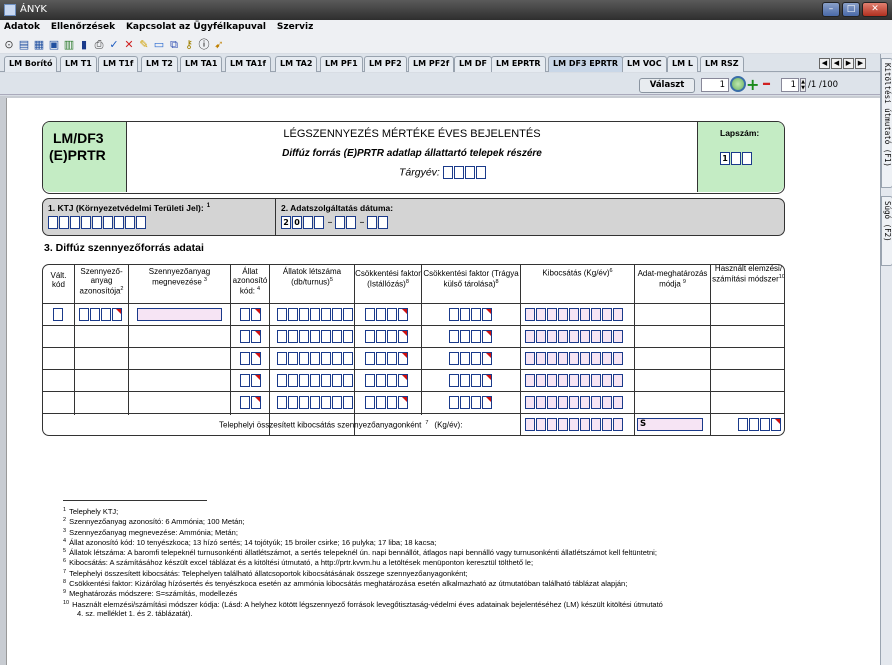 The height and width of the screenshot is (665, 892). I want to click on delete-icon: ✕, so click(129, 44).